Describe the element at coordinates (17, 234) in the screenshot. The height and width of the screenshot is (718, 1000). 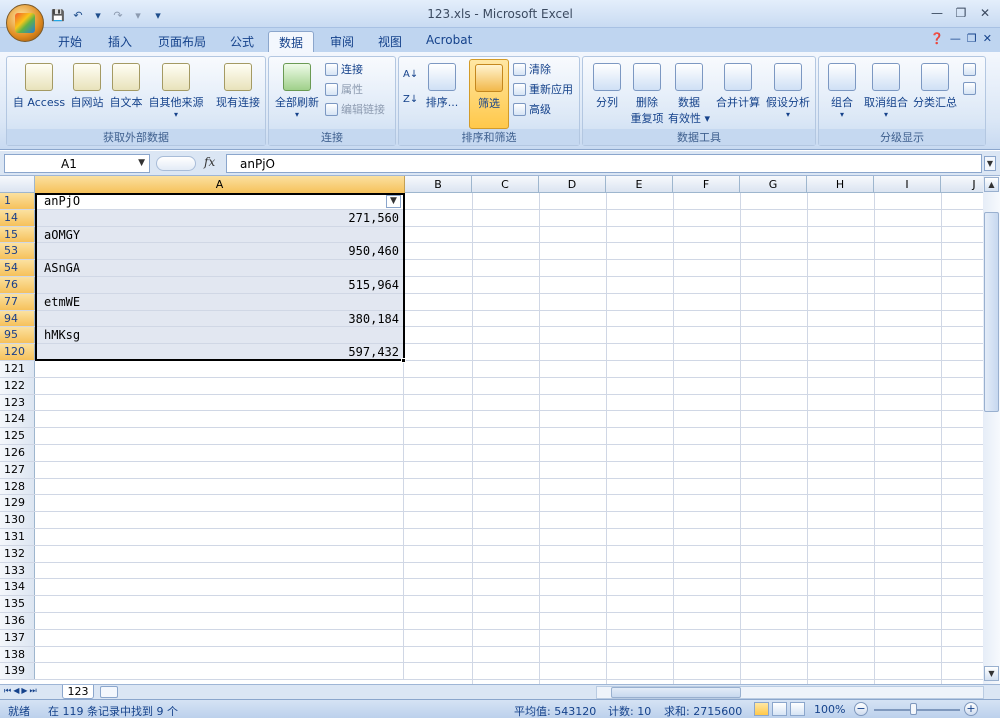
I see `row-header: 15` at that location.